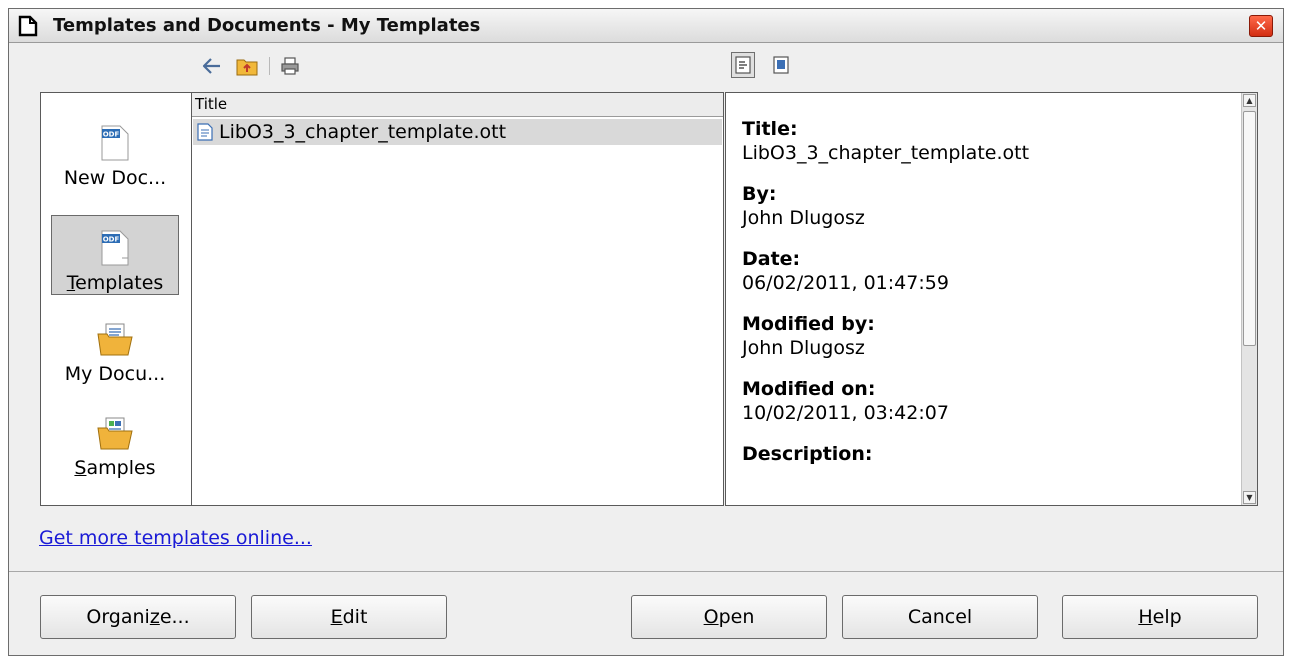  What do you see at coordinates (115, 468) in the screenshot?
I see `category-label: Samples` at bounding box center [115, 468].